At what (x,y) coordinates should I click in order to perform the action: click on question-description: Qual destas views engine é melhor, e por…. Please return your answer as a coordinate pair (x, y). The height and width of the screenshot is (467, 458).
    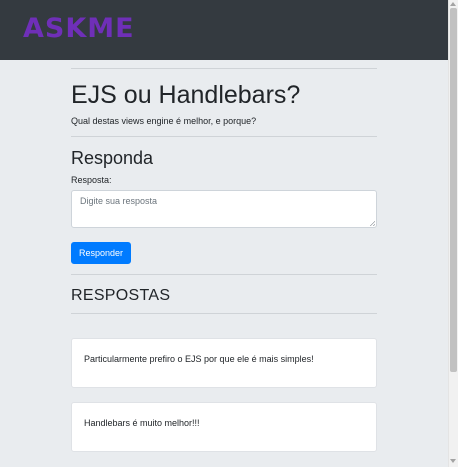
    Looking at the image, I should click on (164, 121).